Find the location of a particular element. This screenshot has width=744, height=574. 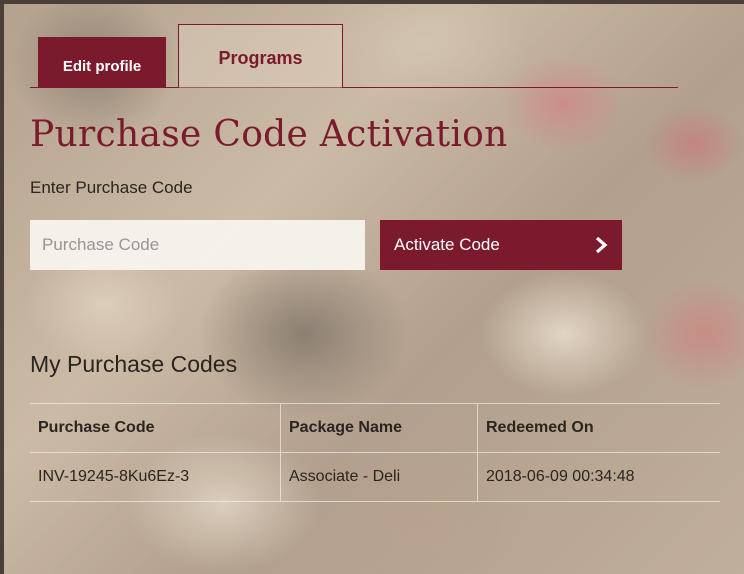

tab-programs: Programs is located at coordinates (260, 56).